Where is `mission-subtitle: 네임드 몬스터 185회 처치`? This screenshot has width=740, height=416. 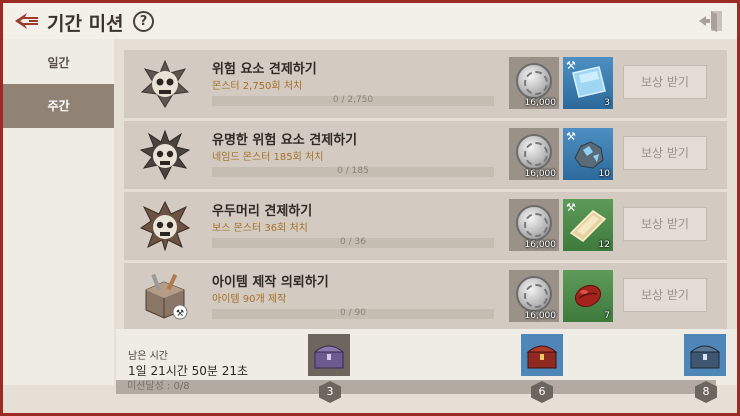
mission-subtitle: 네임드 몬스터 185회 처치 is located at coordinates (268, 157).